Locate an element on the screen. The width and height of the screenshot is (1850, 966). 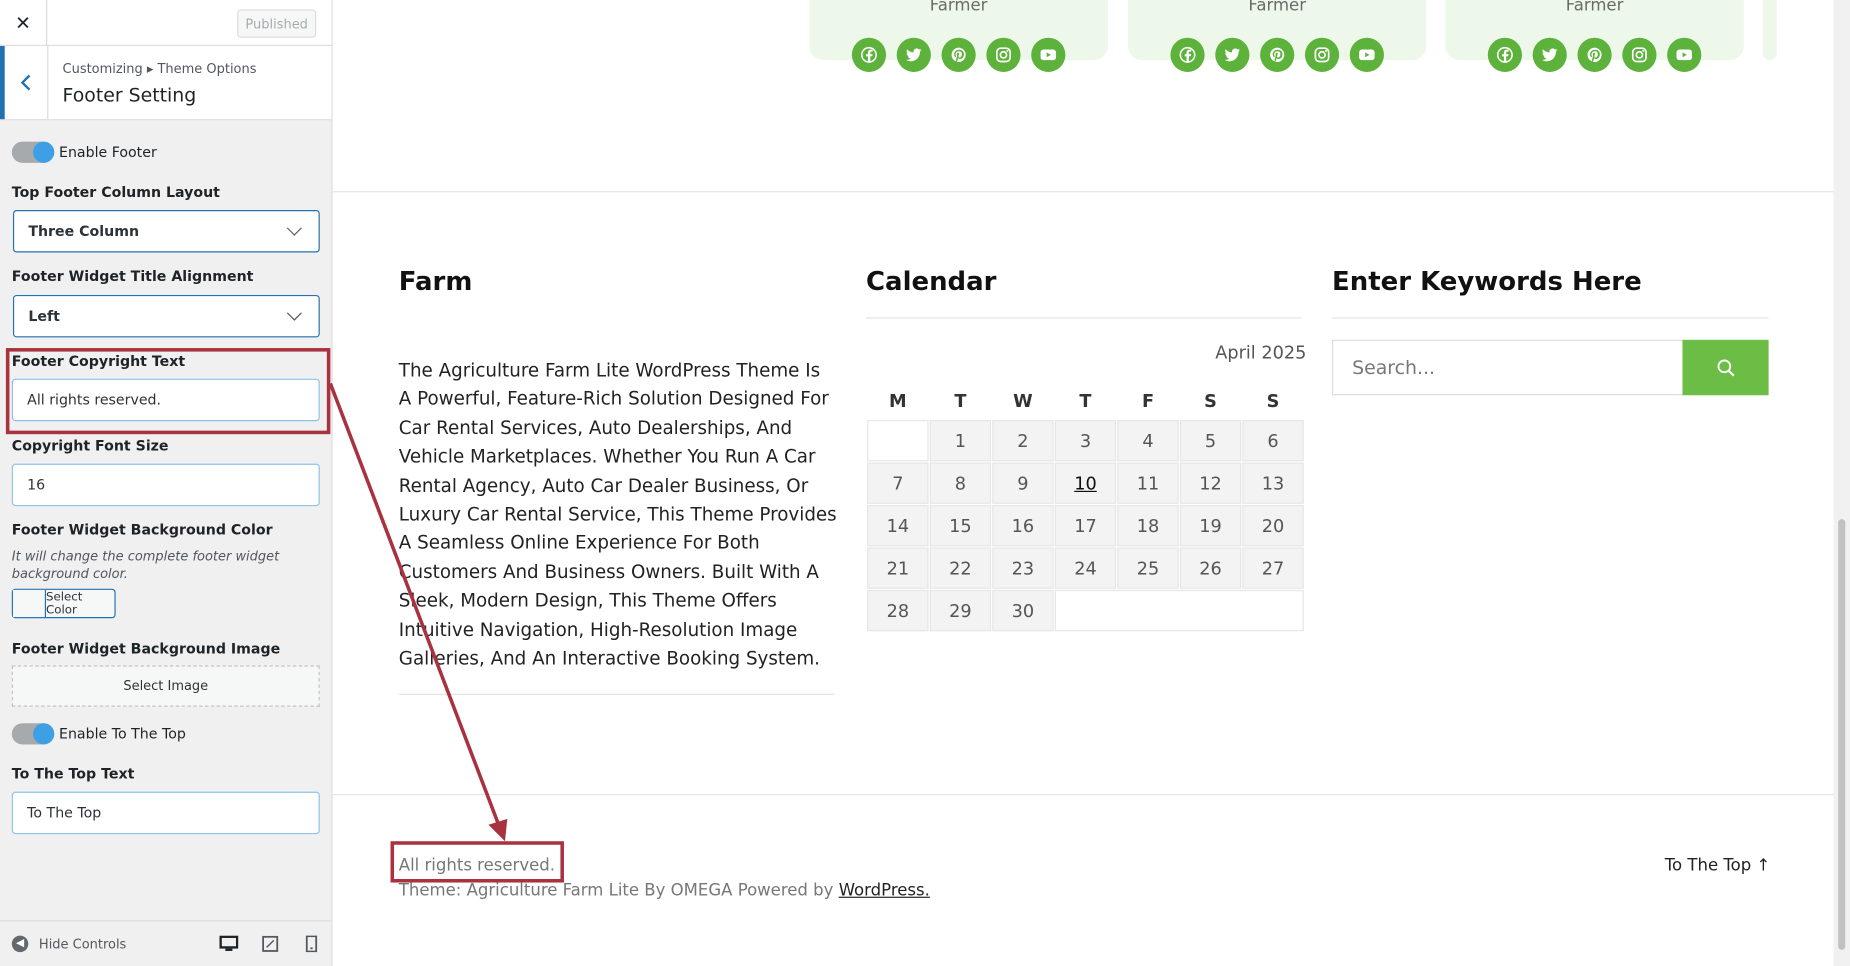
mobile-preview-icon is located at coordinates (311, 944).